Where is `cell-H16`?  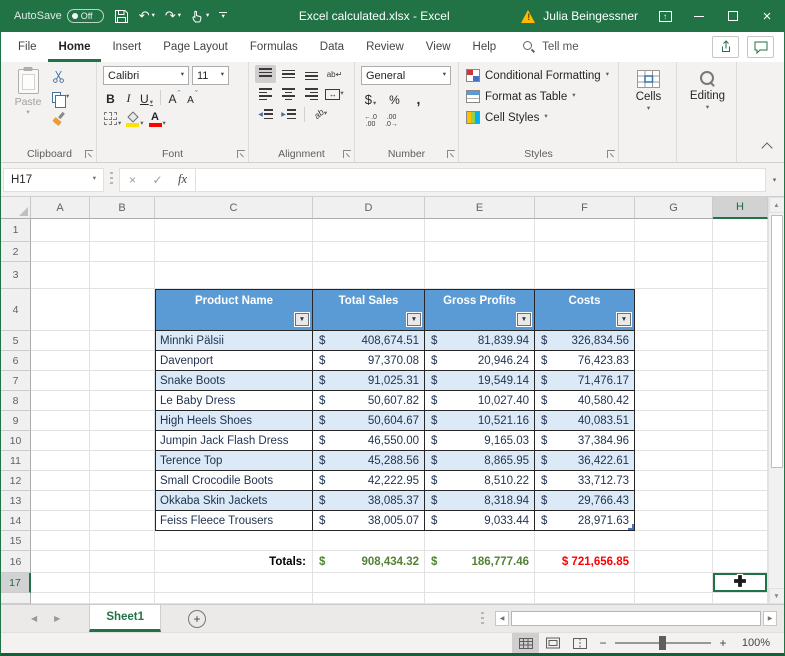 cell-H16 is located at coordinates (740, 562).